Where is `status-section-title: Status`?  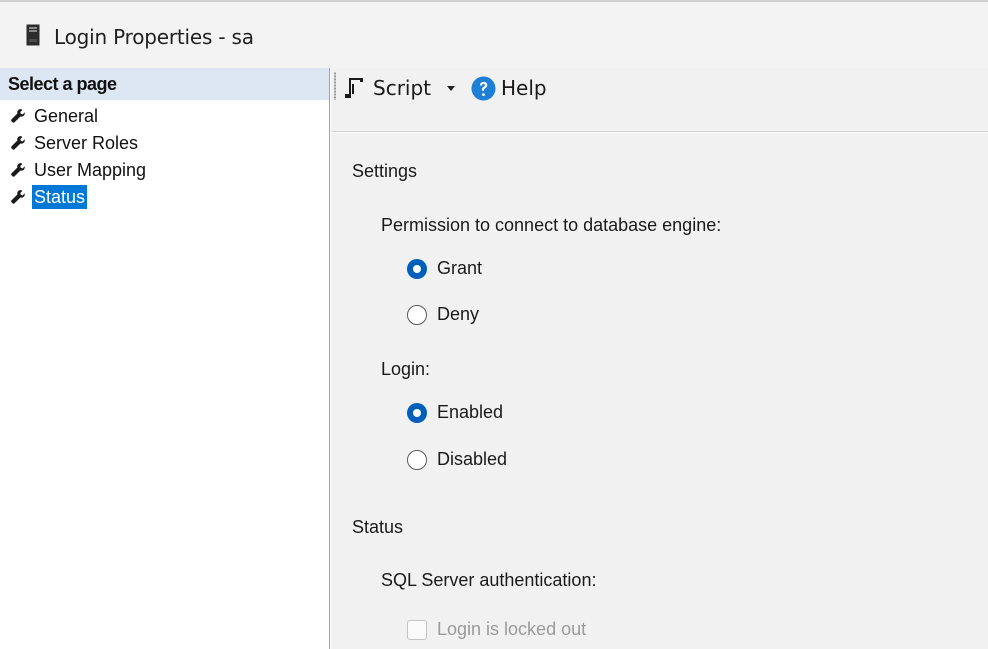 status-section-title: Status is located at coordinates (378, 527).